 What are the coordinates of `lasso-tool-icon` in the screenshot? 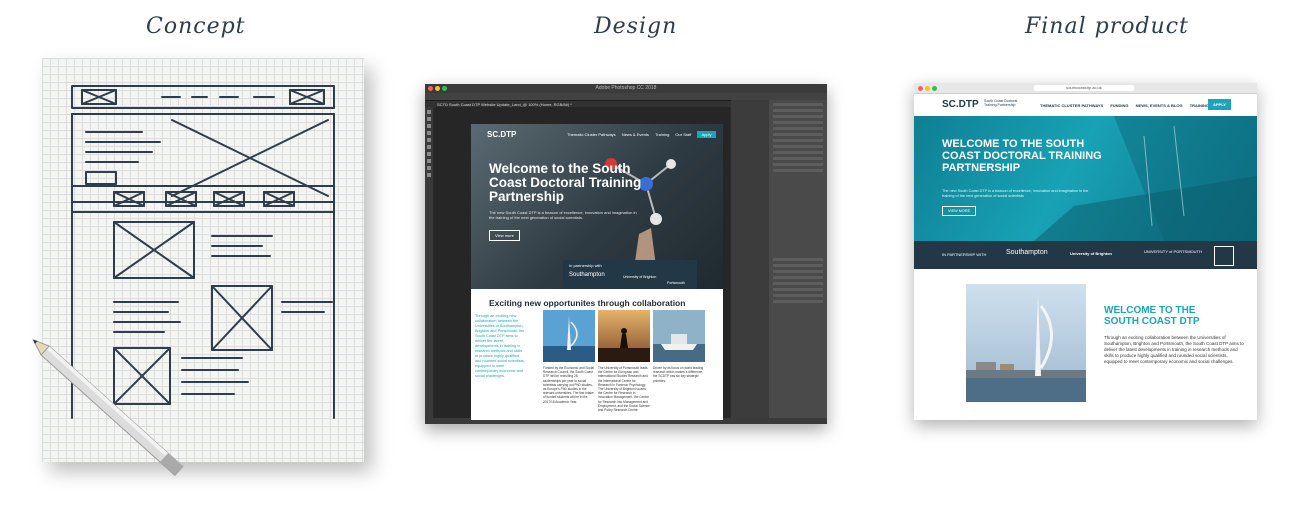 It's located at (429, 126).